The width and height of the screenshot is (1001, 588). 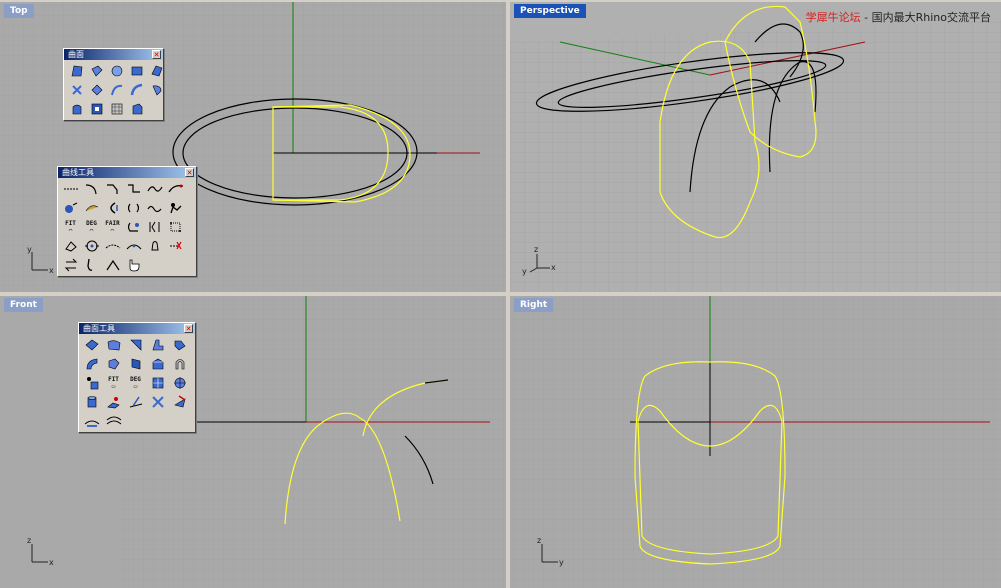 I want to click on unroll-surface-icon, so click(x=157, y=383).